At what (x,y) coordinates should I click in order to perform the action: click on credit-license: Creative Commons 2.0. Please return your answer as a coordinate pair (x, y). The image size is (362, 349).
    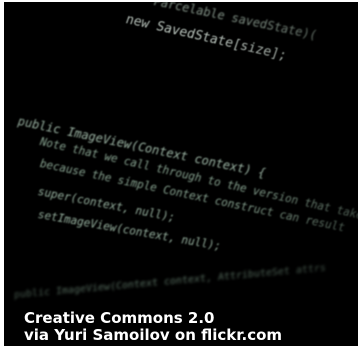
    Looking at the image, I should click on (119, 318).